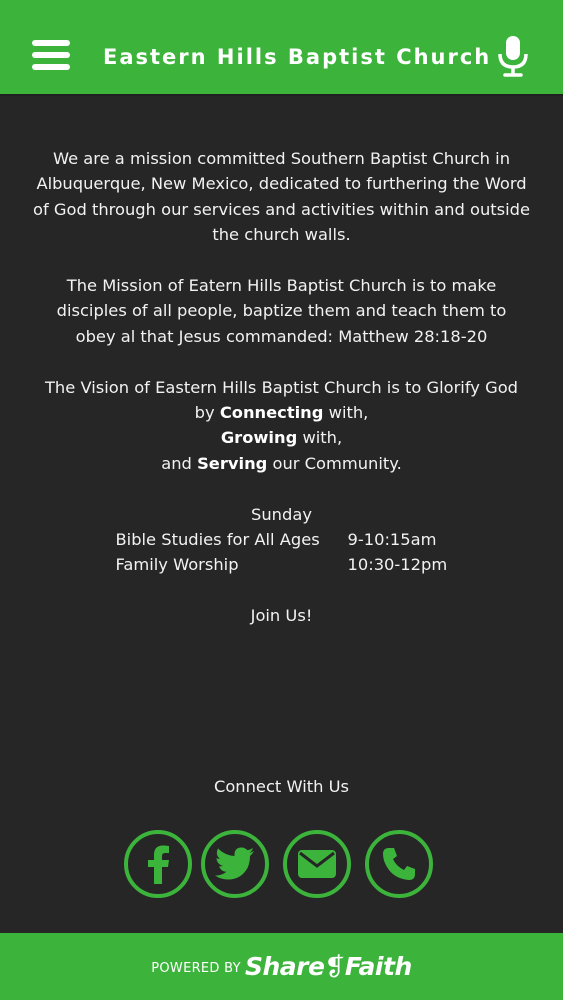 Image resolution: width=563 pixels, height=1000 pixels. What do you see at coordinates (259, 438) in the screenshot?
I see `vision-growing: Growing` at bounding box center [259, 438].